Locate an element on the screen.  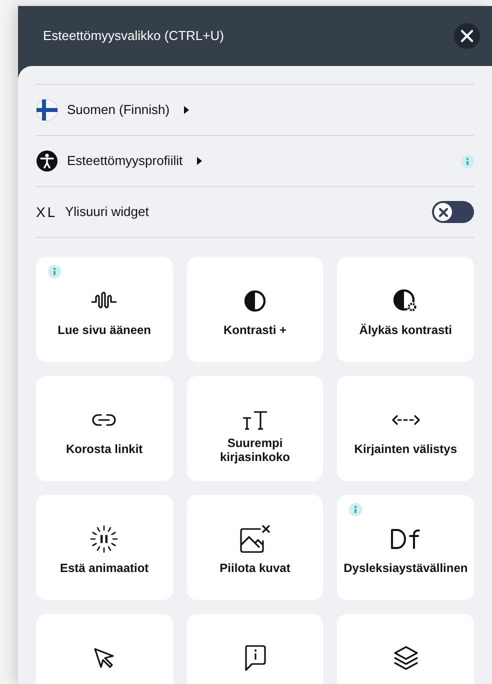
tile-label: Piilota kuvat is located at coordinates (255, 568).